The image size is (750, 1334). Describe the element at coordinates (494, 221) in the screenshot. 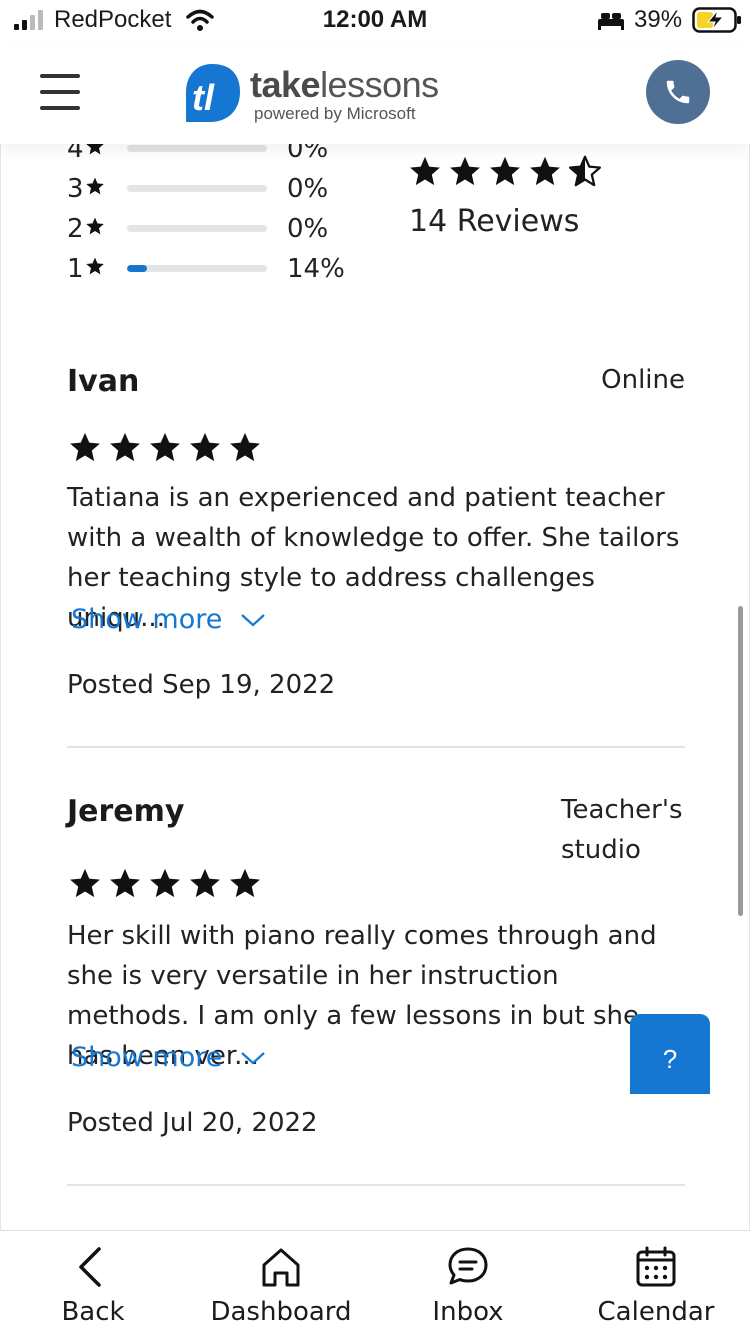

I see `reviews-count: 14 Reviews` at that location.